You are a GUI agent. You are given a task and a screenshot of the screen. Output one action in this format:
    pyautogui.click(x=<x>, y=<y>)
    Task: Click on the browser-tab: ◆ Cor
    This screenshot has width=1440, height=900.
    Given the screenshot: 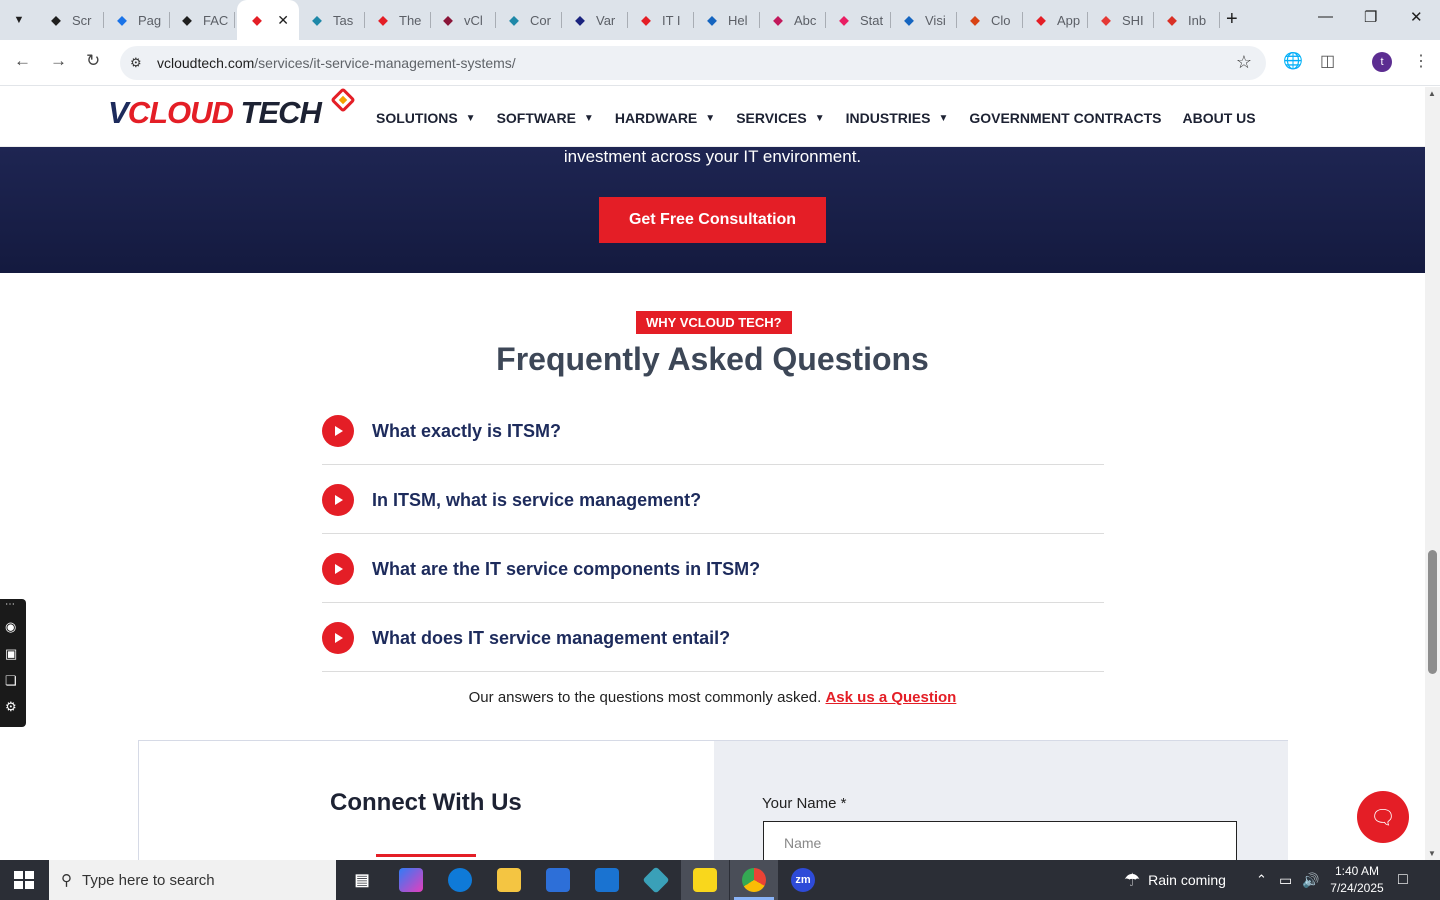 What is the action you would take?
    pyautogui.click(x=530, y=20)
    